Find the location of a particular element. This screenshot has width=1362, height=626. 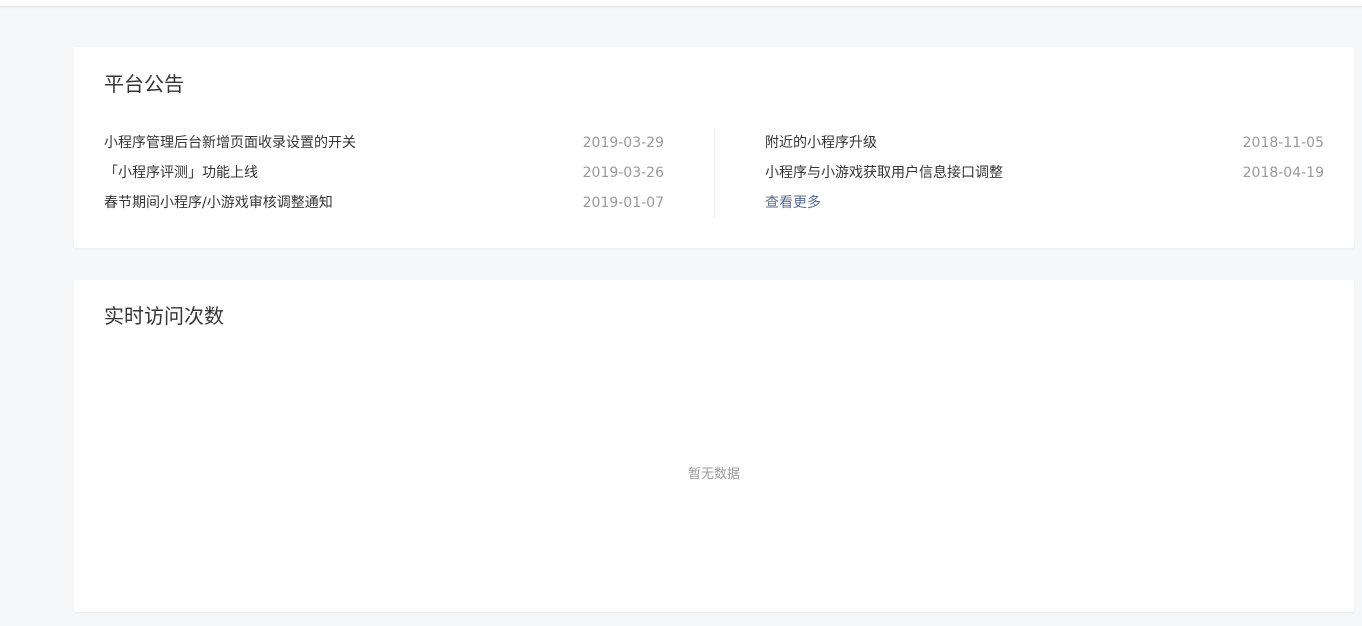

notice-item: 春节期间小程序/小游戏审核调整通知 2019-01-07 is located at coordinates (384, 203).